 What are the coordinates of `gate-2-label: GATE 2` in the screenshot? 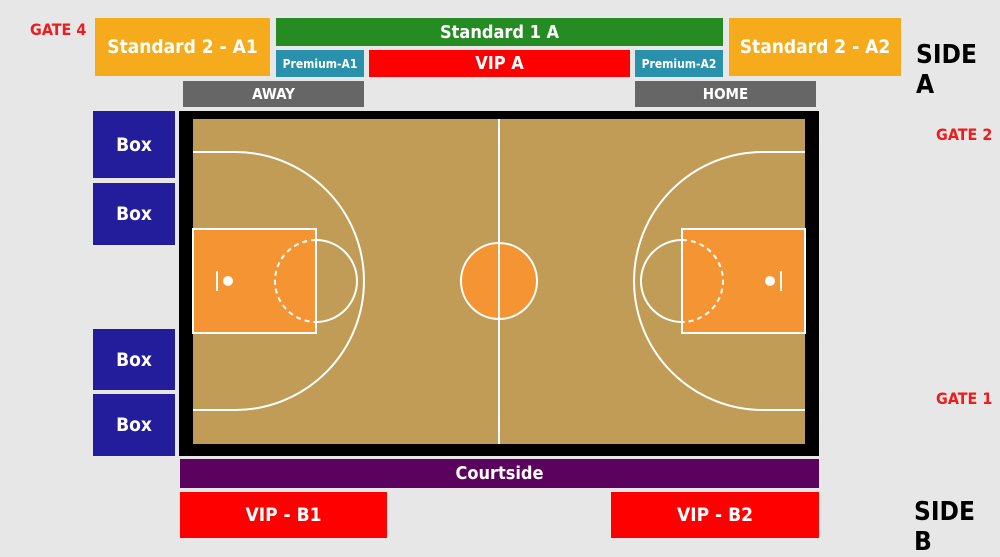 It's located at (964, 134).